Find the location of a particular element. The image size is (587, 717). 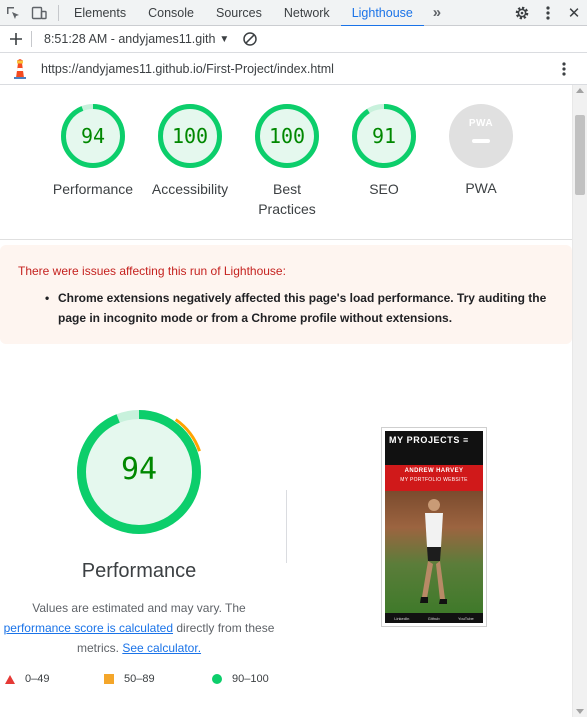

gauge-ring: 94 is located at coordinates (93, 136).